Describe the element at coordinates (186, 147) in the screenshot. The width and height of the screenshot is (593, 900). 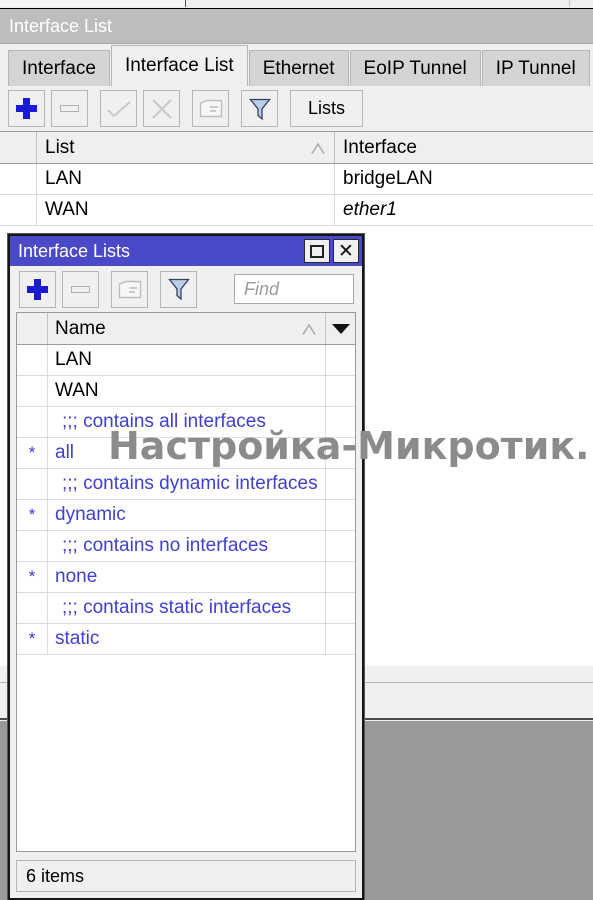
I see `column-header-list: List` at that location.